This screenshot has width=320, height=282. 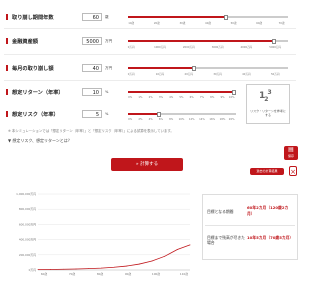 I want to click on period-ticks: 10歳 20歳 30歳 40歳 50歳 60歳 70歳, so click(x=208, y=23).